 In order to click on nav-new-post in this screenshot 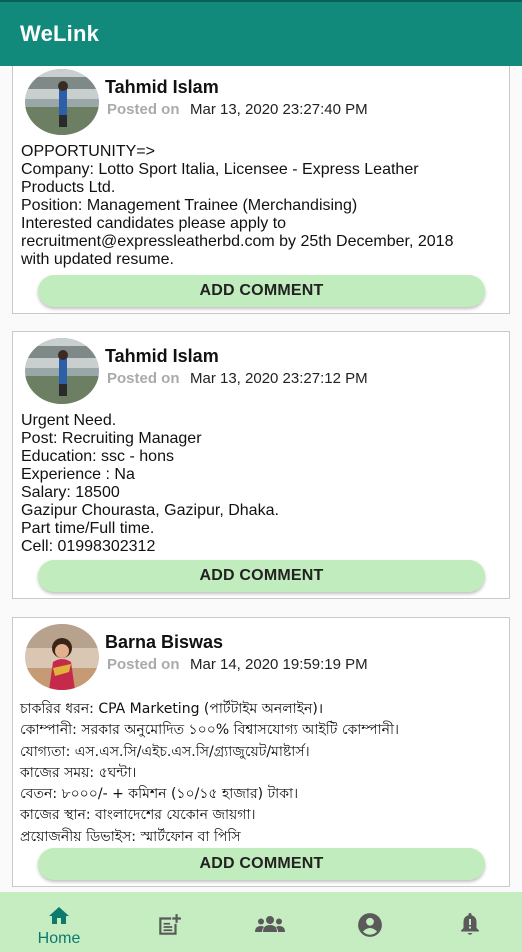, I will do `click(169, 922)`.